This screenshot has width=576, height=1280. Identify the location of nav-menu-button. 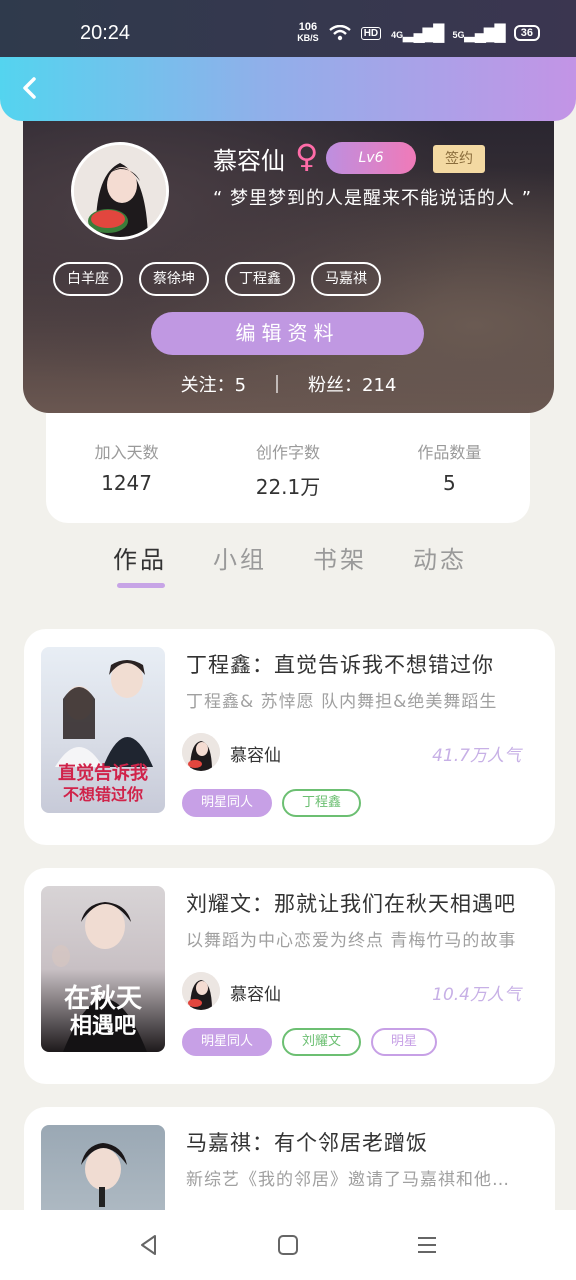
(427, 1245).